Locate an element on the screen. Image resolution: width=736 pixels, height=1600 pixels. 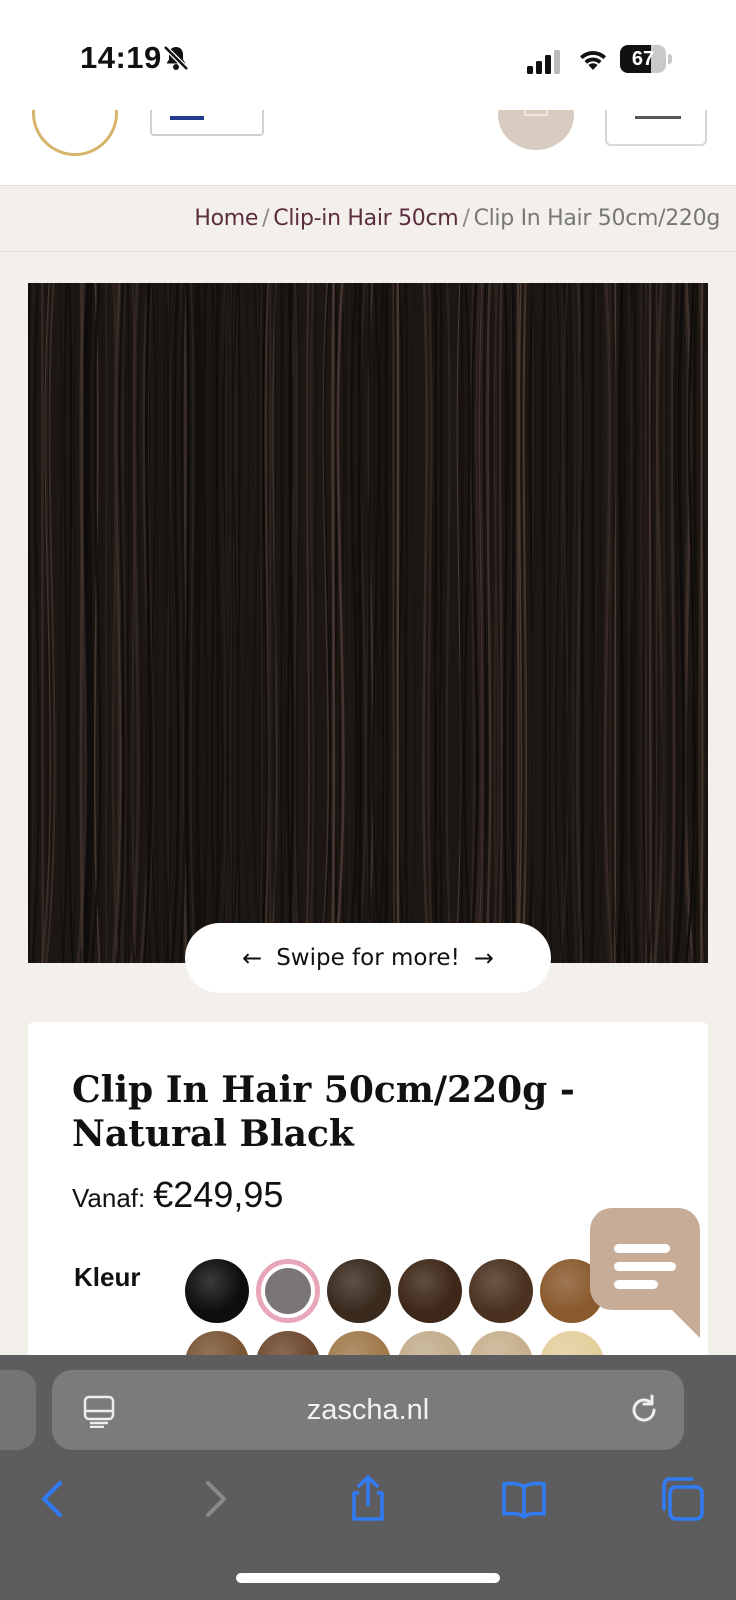
breadcrumb-category: Clip-in Hair 50cm is located at coordinates (365, 218).